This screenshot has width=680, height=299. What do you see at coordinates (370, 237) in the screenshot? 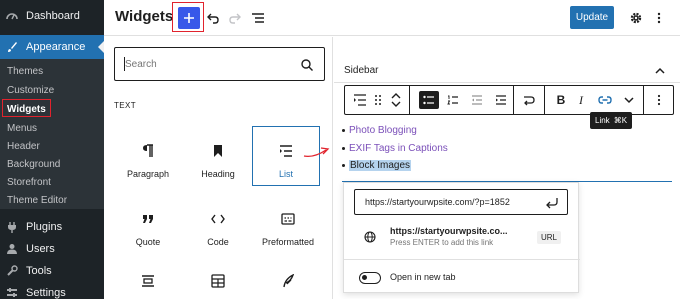
I see `globe-icon` at bounding box center [370, 237].